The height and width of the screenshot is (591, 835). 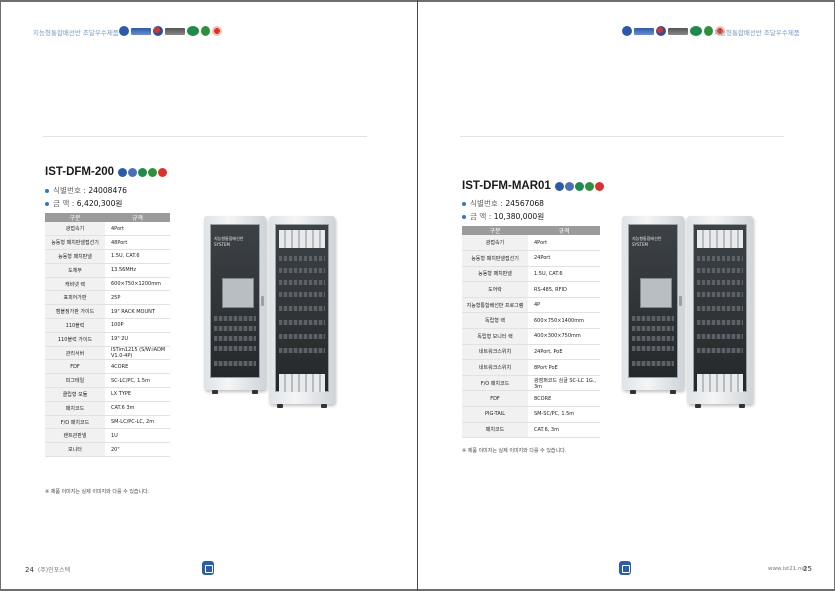 I want to click on spec-value: 광점퍼코드 심글 SC-LC 1G., 3m, so click(x=564, y=383).